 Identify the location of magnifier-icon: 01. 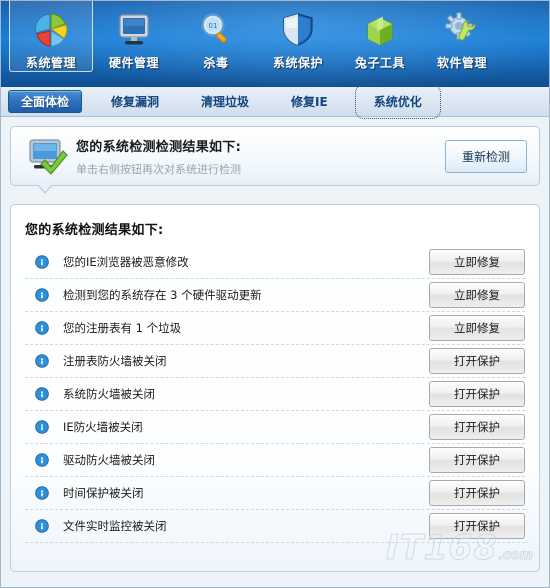
(216, 30).